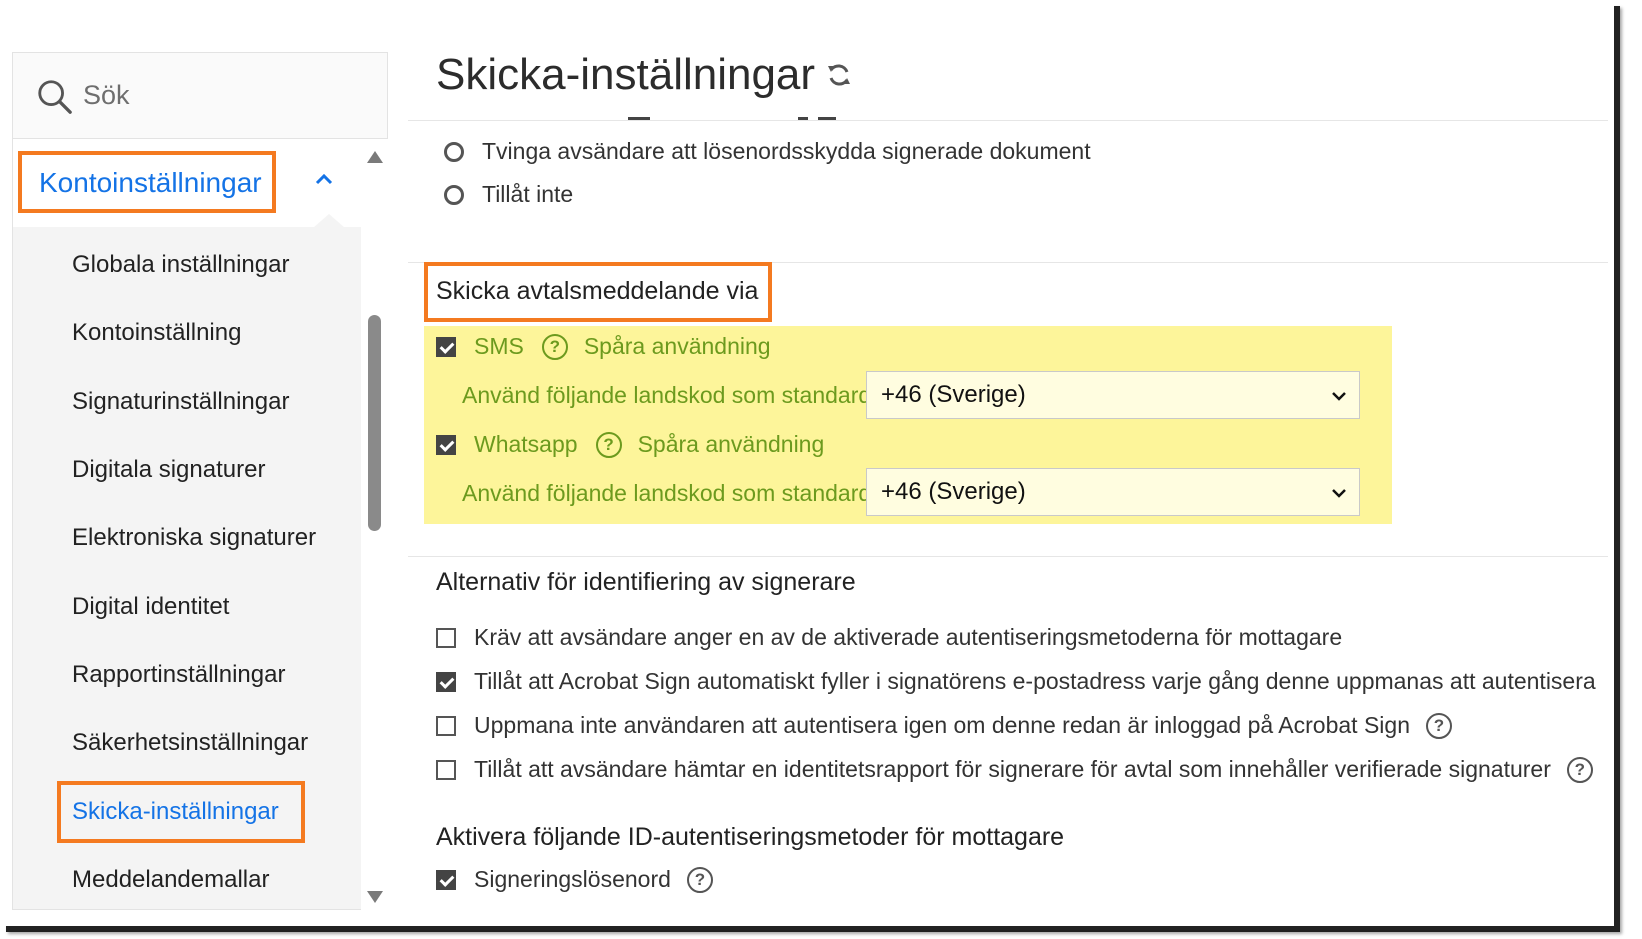 This screenshot has width=1642, height=939. Describe the element at coordinates (597, 291) in the screenshot. I see `section-heading-notify: Skicka avtalsmeddelande via` at that location.